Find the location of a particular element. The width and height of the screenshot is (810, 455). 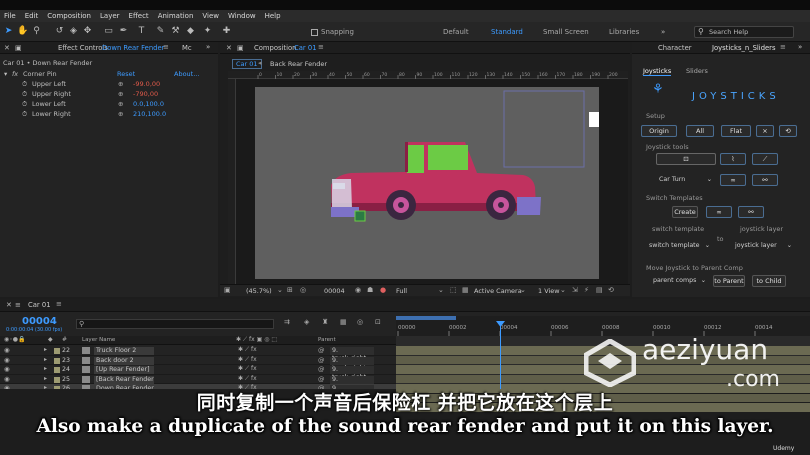

camera-dropdown-icon: ⌄ is located at coordinates (523, 290).